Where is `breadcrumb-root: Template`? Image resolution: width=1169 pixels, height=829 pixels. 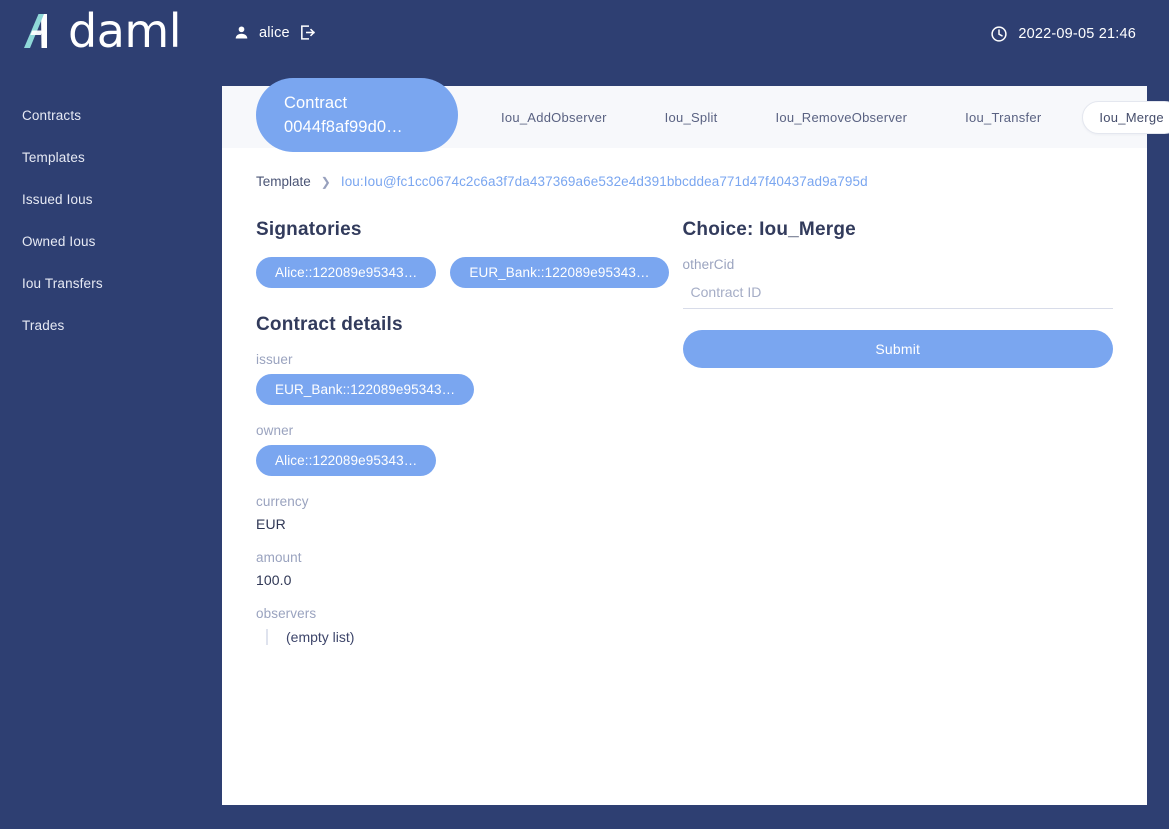 breadcrumb-root: Template is located at coordinates (283, 181).